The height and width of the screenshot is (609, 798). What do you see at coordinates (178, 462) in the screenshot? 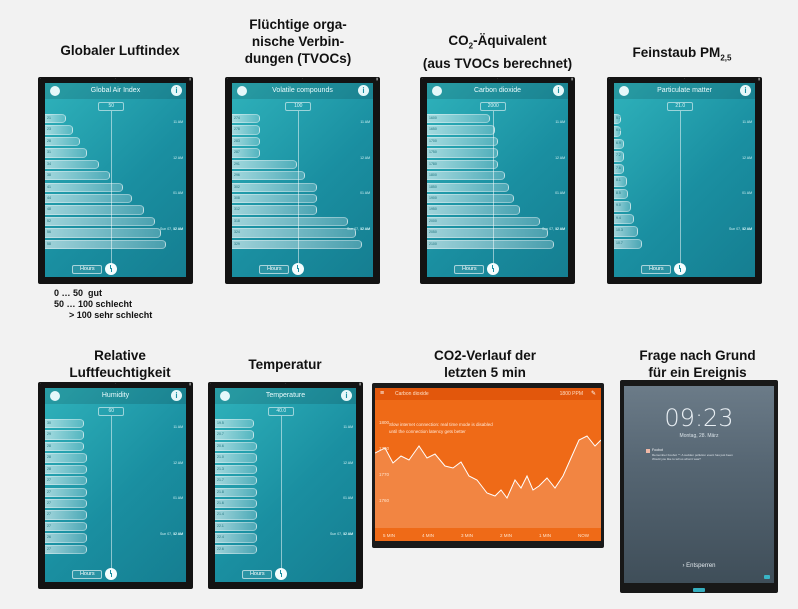
I see `time-label: 12 AM` at bounding box center [178, 462].